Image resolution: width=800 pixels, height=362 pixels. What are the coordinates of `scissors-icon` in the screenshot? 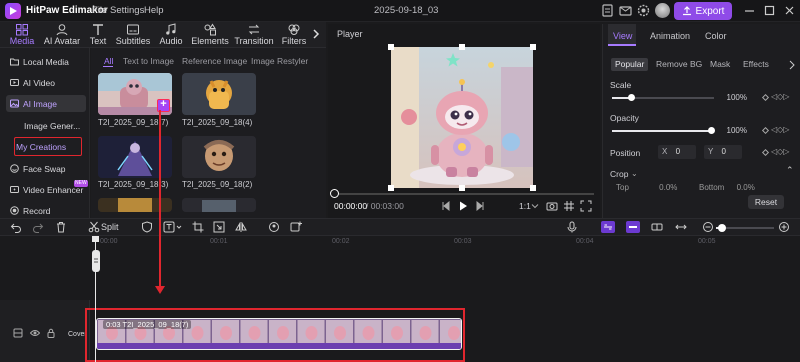 It's located at (94, 227).